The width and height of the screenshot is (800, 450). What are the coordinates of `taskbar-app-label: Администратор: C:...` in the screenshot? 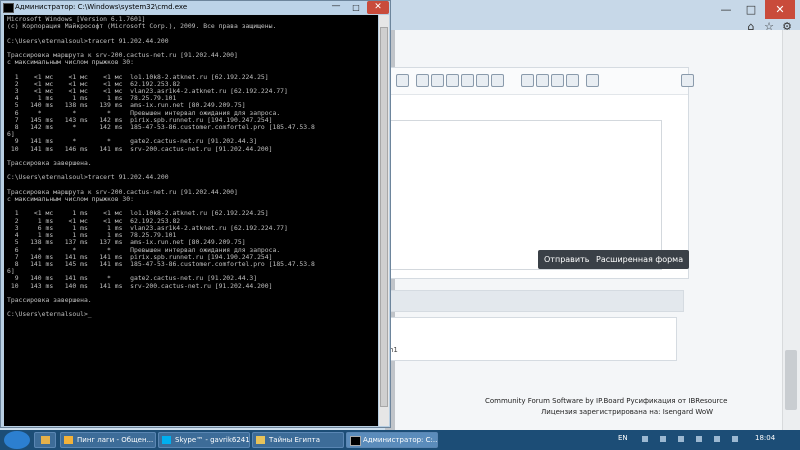 It's located at (400, 440).